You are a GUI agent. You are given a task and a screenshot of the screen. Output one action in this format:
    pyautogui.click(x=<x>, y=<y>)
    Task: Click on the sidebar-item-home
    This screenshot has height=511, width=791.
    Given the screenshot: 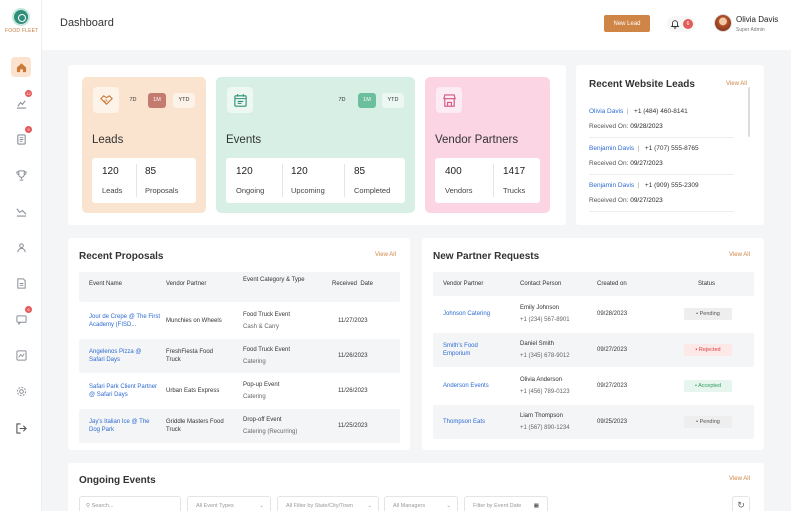 What is the action you would take?
    pyautogui.click(x=21, y=67)
    